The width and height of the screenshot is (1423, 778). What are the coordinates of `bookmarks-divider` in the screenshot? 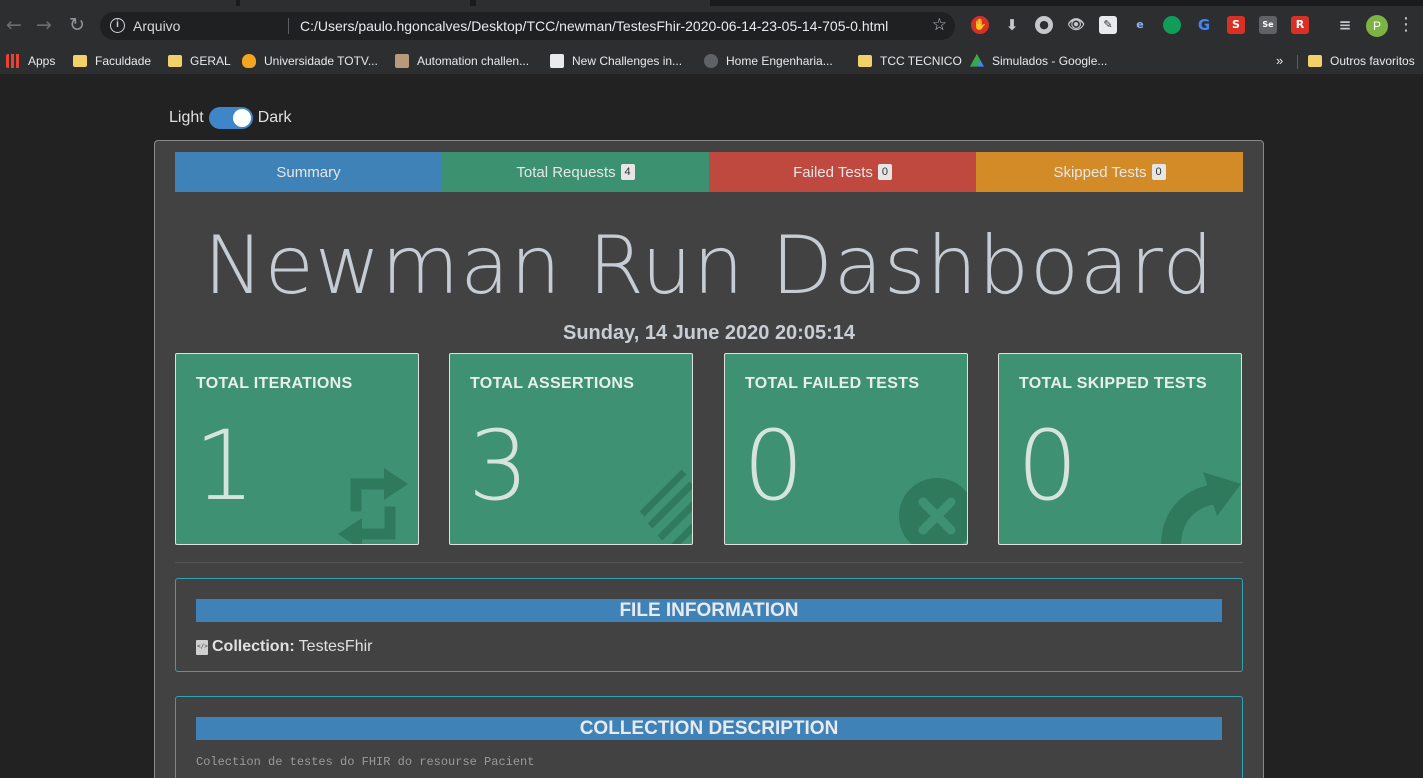 It's located at (1297, 62).